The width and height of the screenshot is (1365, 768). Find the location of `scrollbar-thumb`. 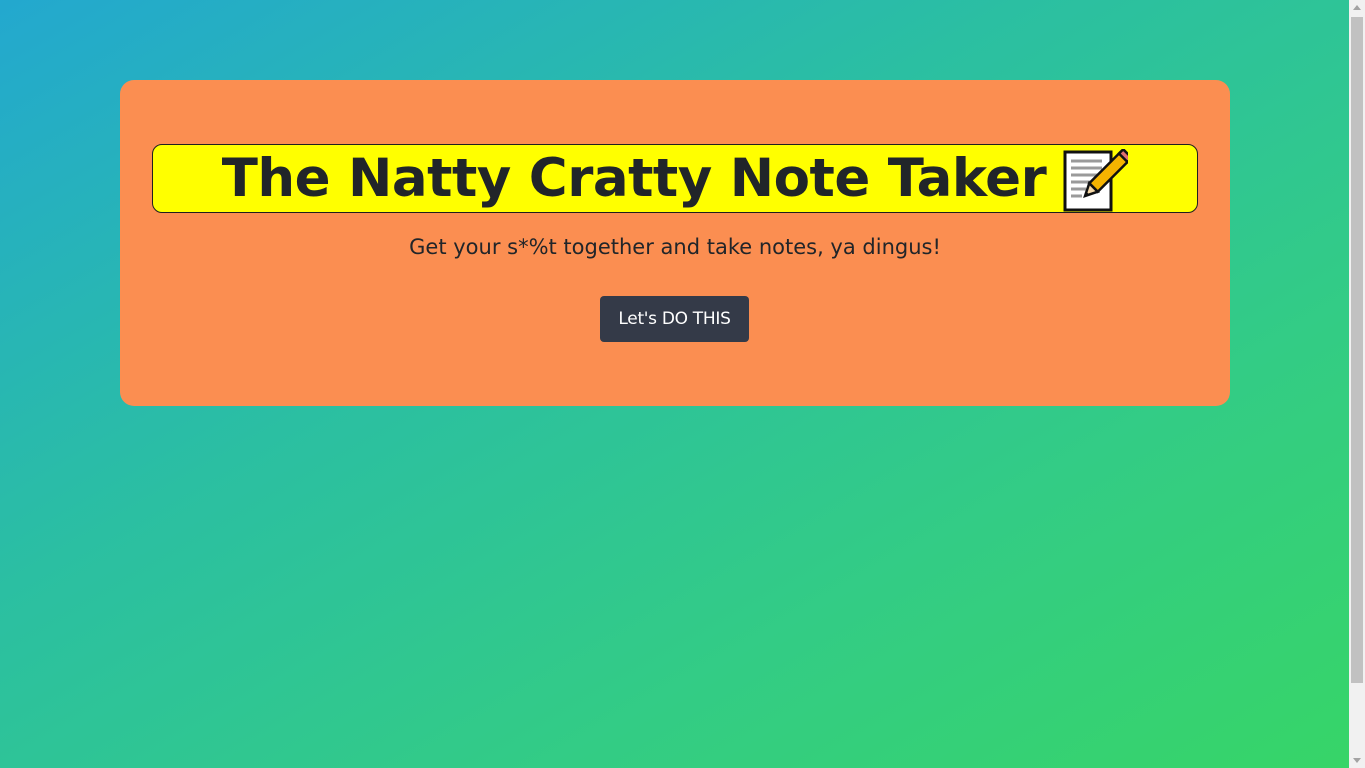

scrollbar-thumb is located at coordinates (1357, 350).